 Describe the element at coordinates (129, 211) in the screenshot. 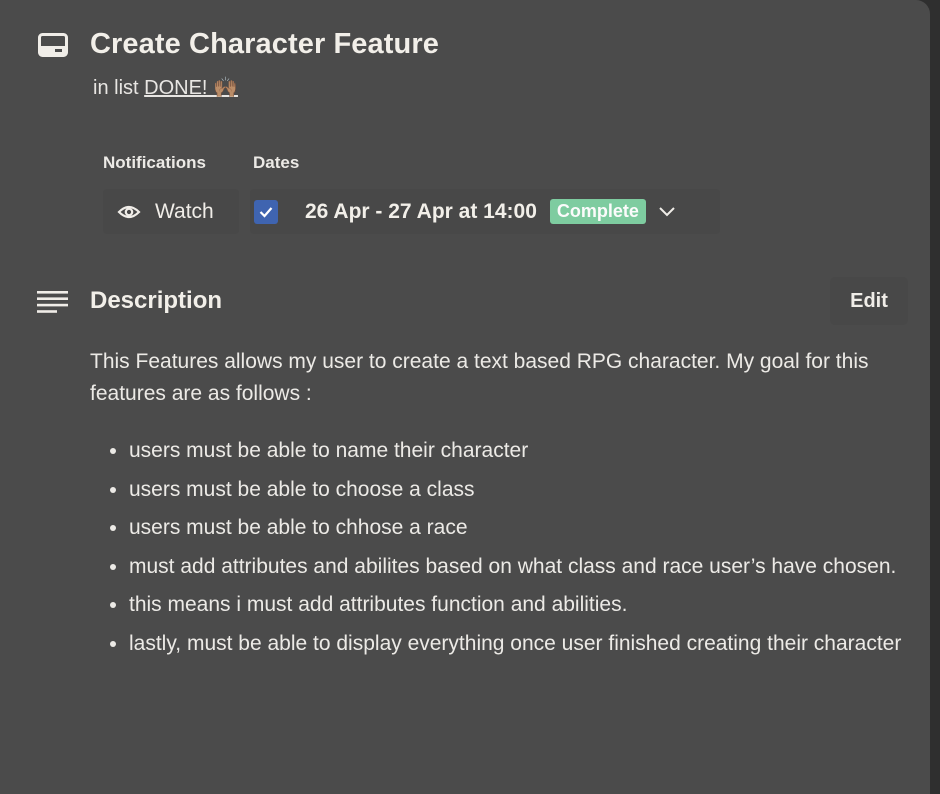

I see `eye-icon` at that location.